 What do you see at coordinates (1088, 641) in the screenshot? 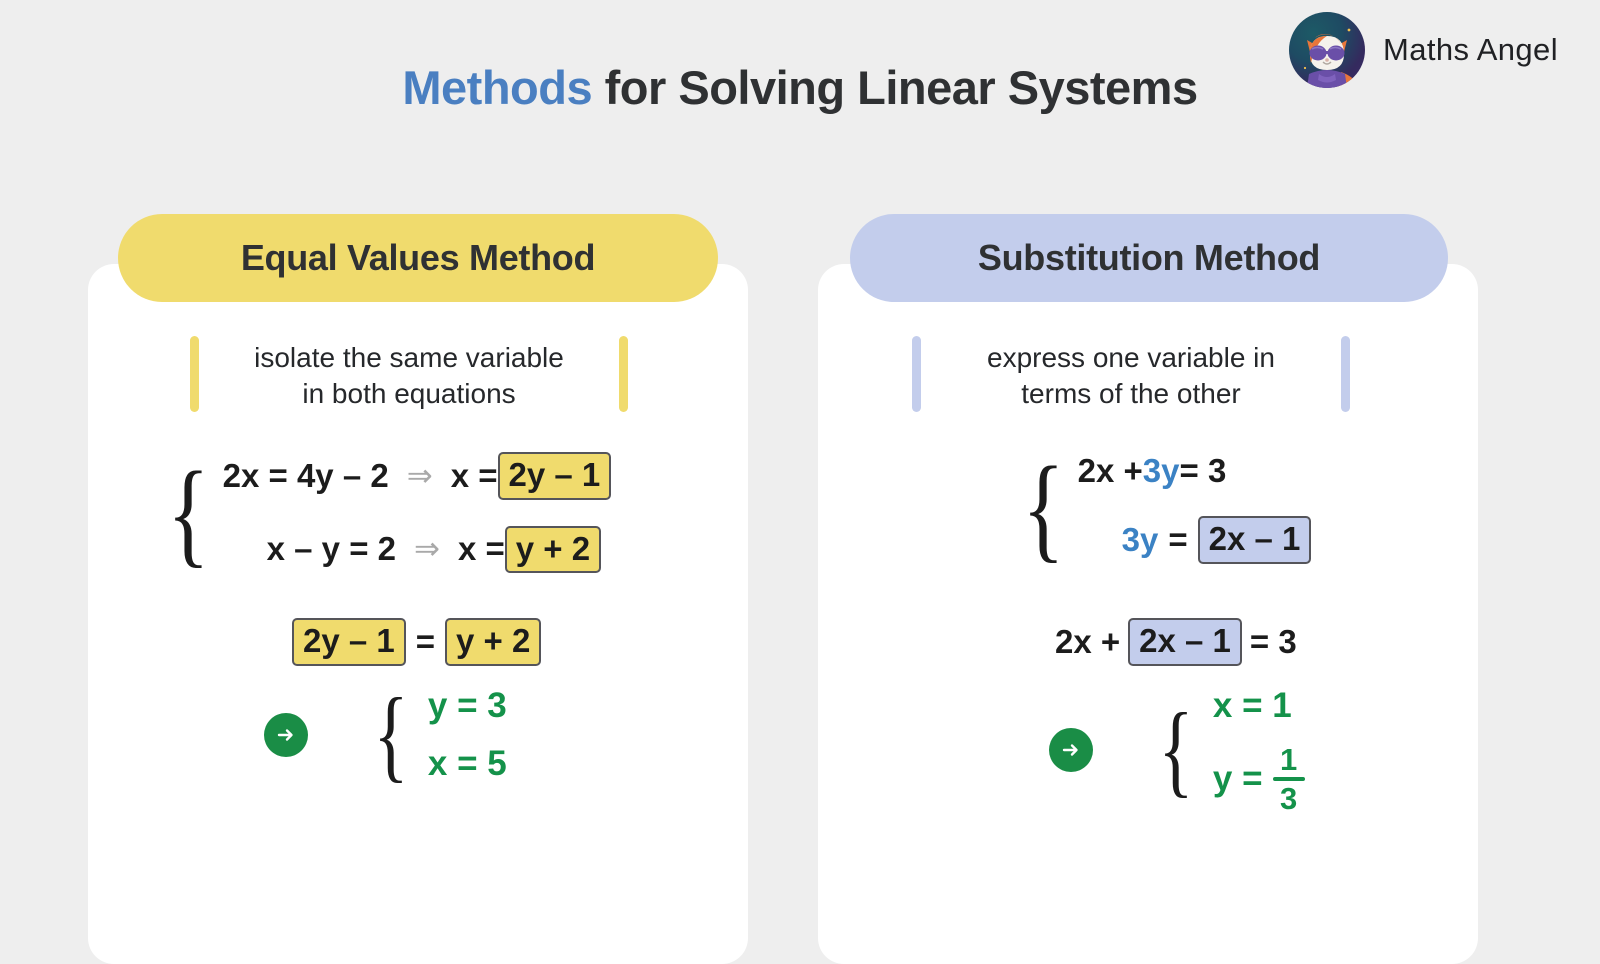
I see `combined-prefix: 2x +` at bounding box center [1088, 641].